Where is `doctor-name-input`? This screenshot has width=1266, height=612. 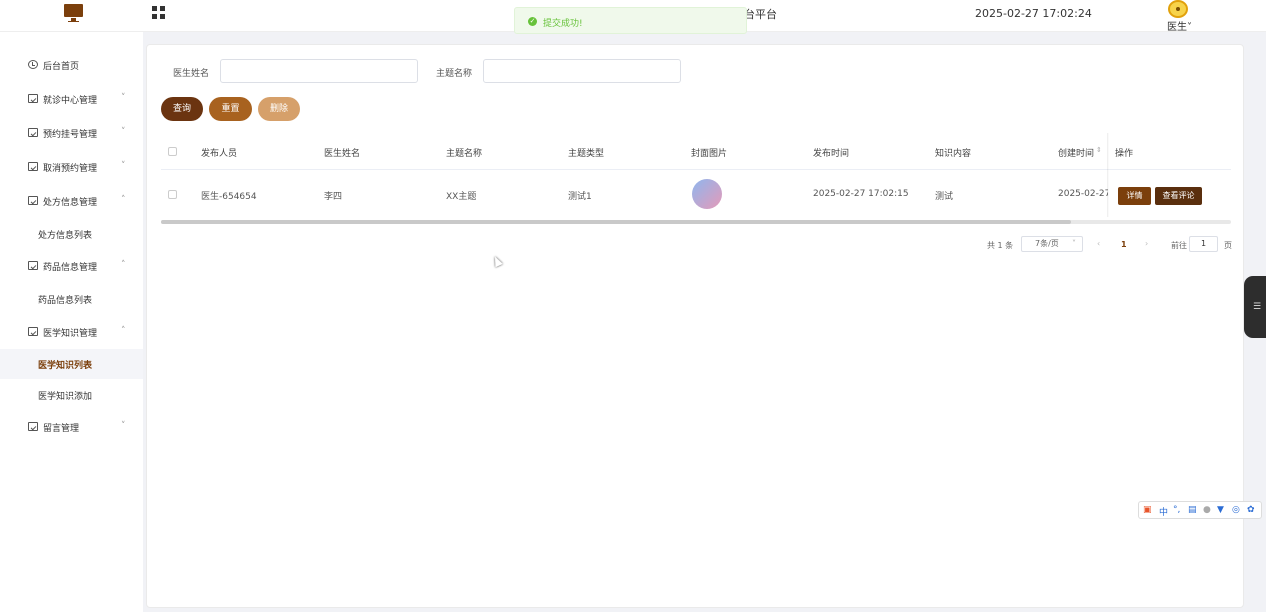
doctor-name-input is located at coordinates (319, 71).